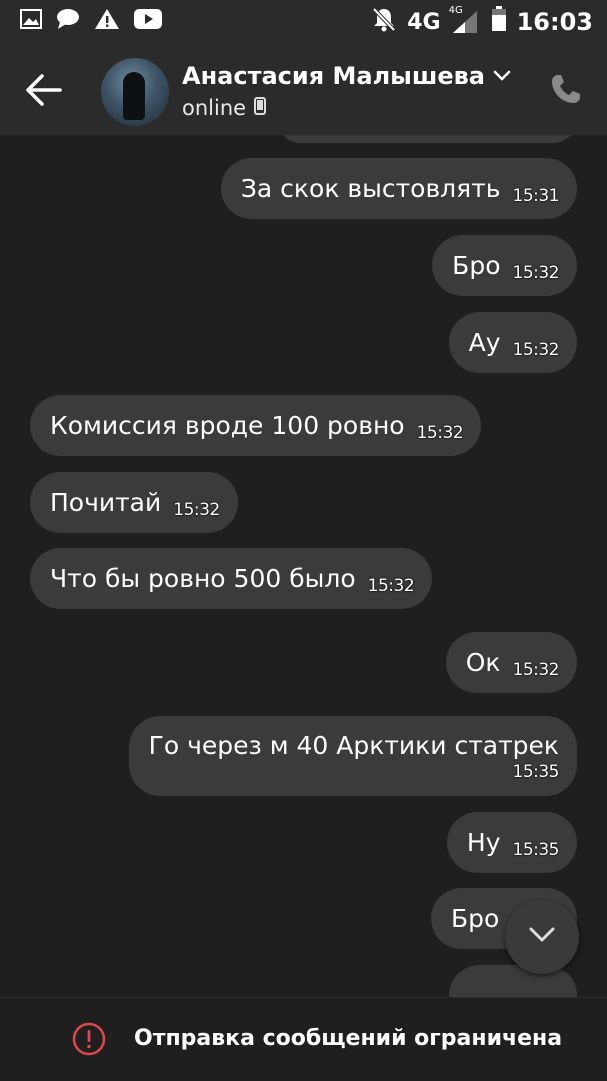 This screenshot has height=1081, width=607. What do you see at coordinates (44, 90) in the screenshot?
I see `back-arrow-icon` at bounding box center [44, 90].